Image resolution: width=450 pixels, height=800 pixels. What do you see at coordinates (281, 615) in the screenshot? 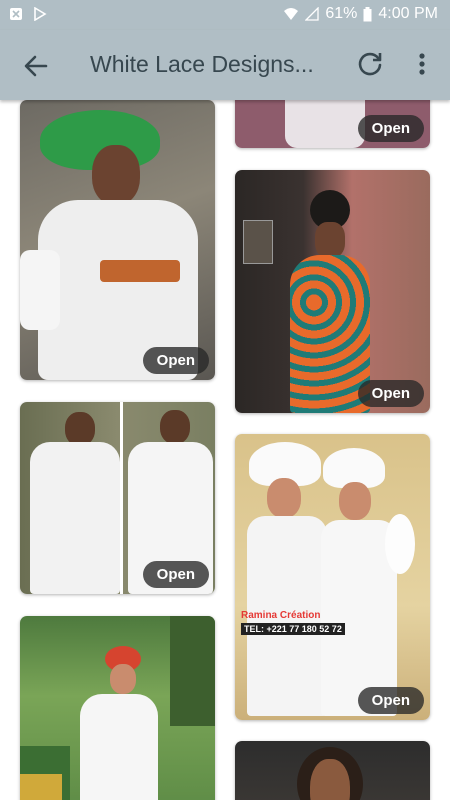
I see `watermark-brand: Ramina Création` at bounding box center [281, 615].